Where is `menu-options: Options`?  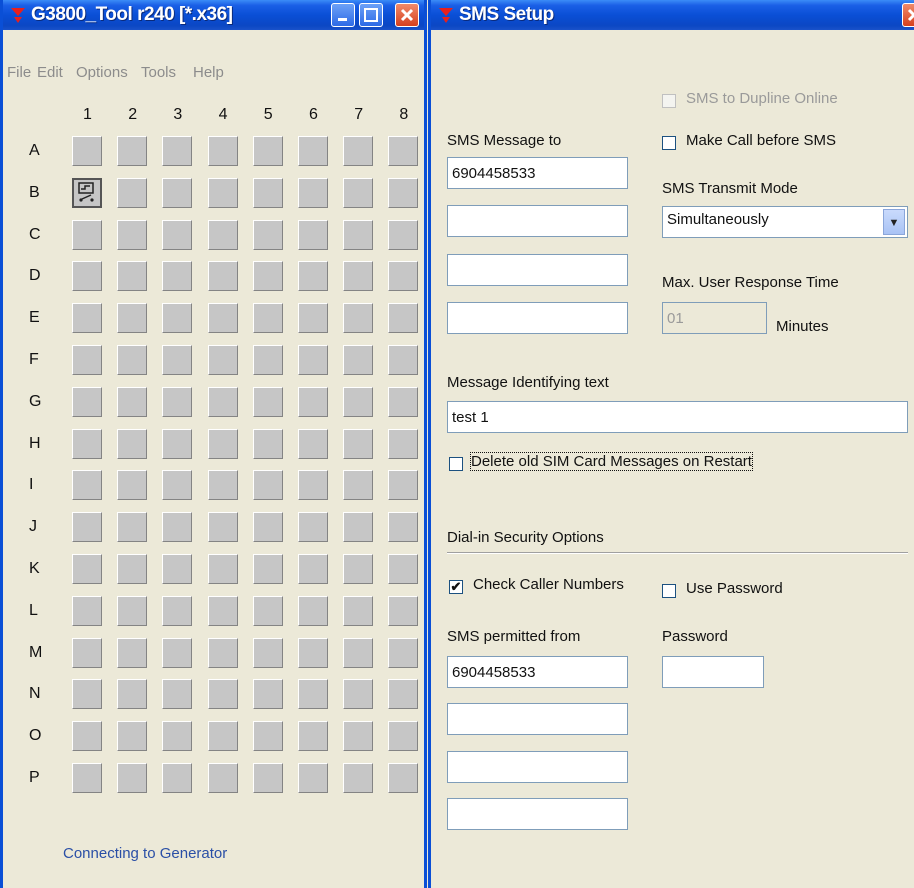 menu-options: Options is located at coordinates (102, 72).